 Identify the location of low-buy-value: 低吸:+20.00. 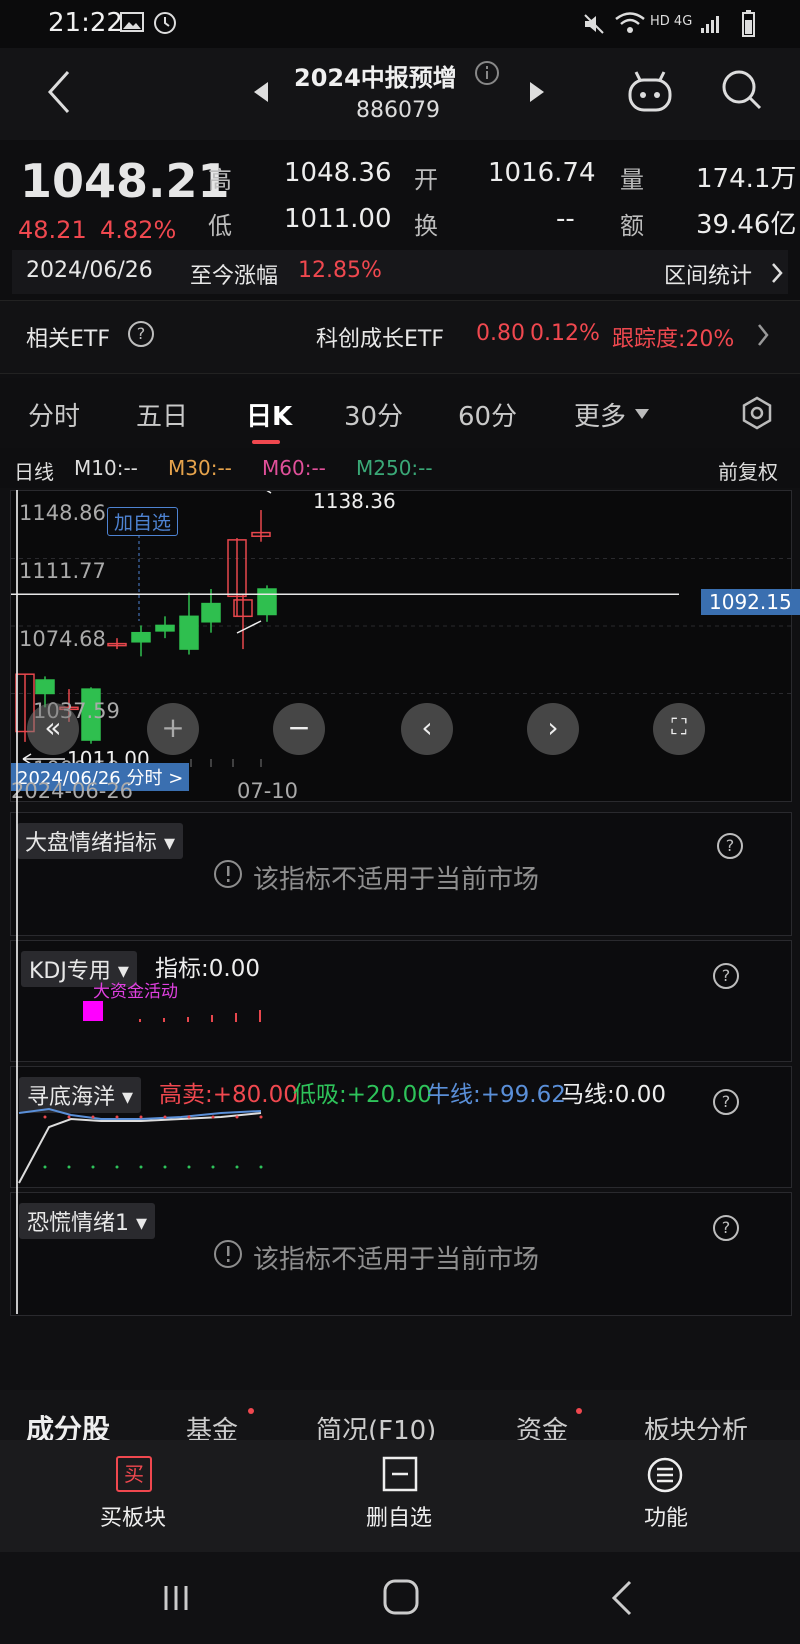
(362, 1095).